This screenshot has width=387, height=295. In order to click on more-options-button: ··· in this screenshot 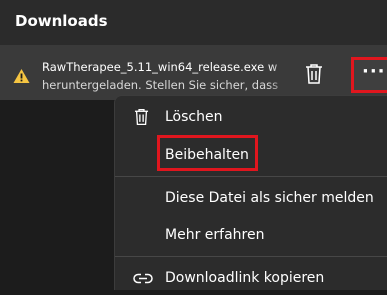, I will do `click(369, 75)`.